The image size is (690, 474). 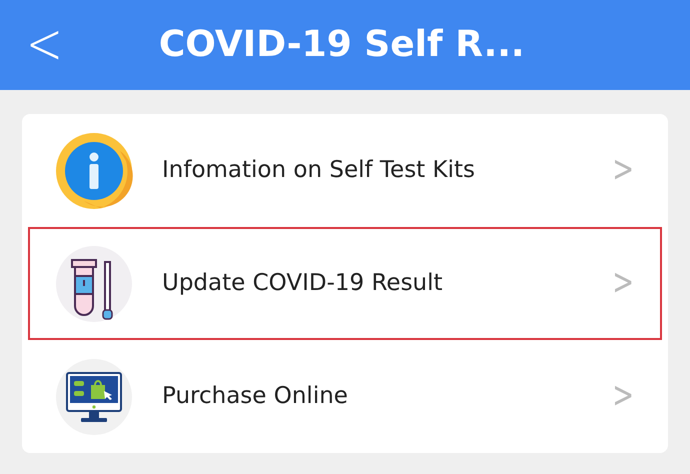 What do you see at coordinates (44, 45) in the screenshot?
I see `back-button: <` at bounding box center [44, 45].